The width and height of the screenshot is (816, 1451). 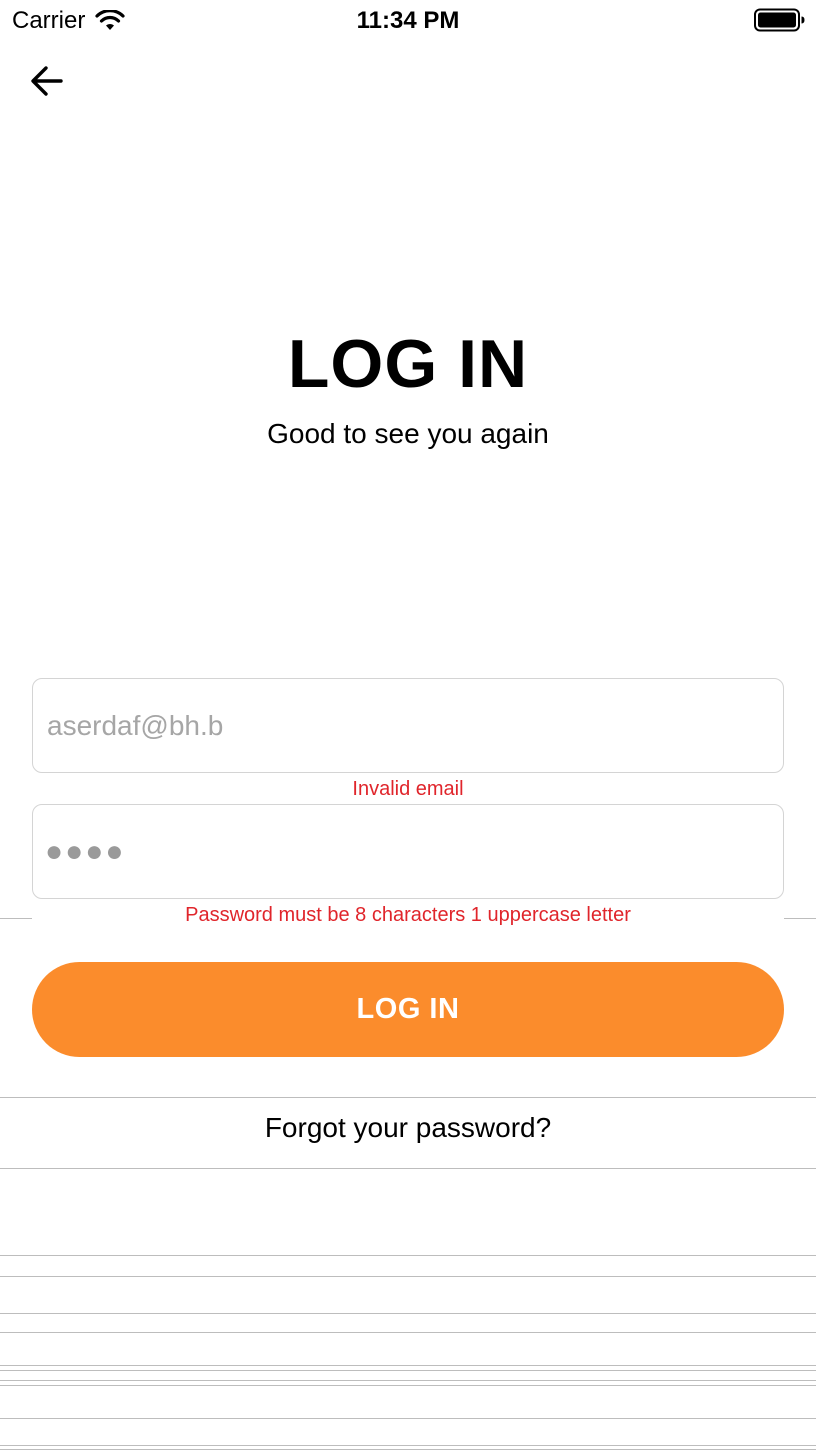 I want to click on email-error-message: Invalid email, so click(x=408, y=789).